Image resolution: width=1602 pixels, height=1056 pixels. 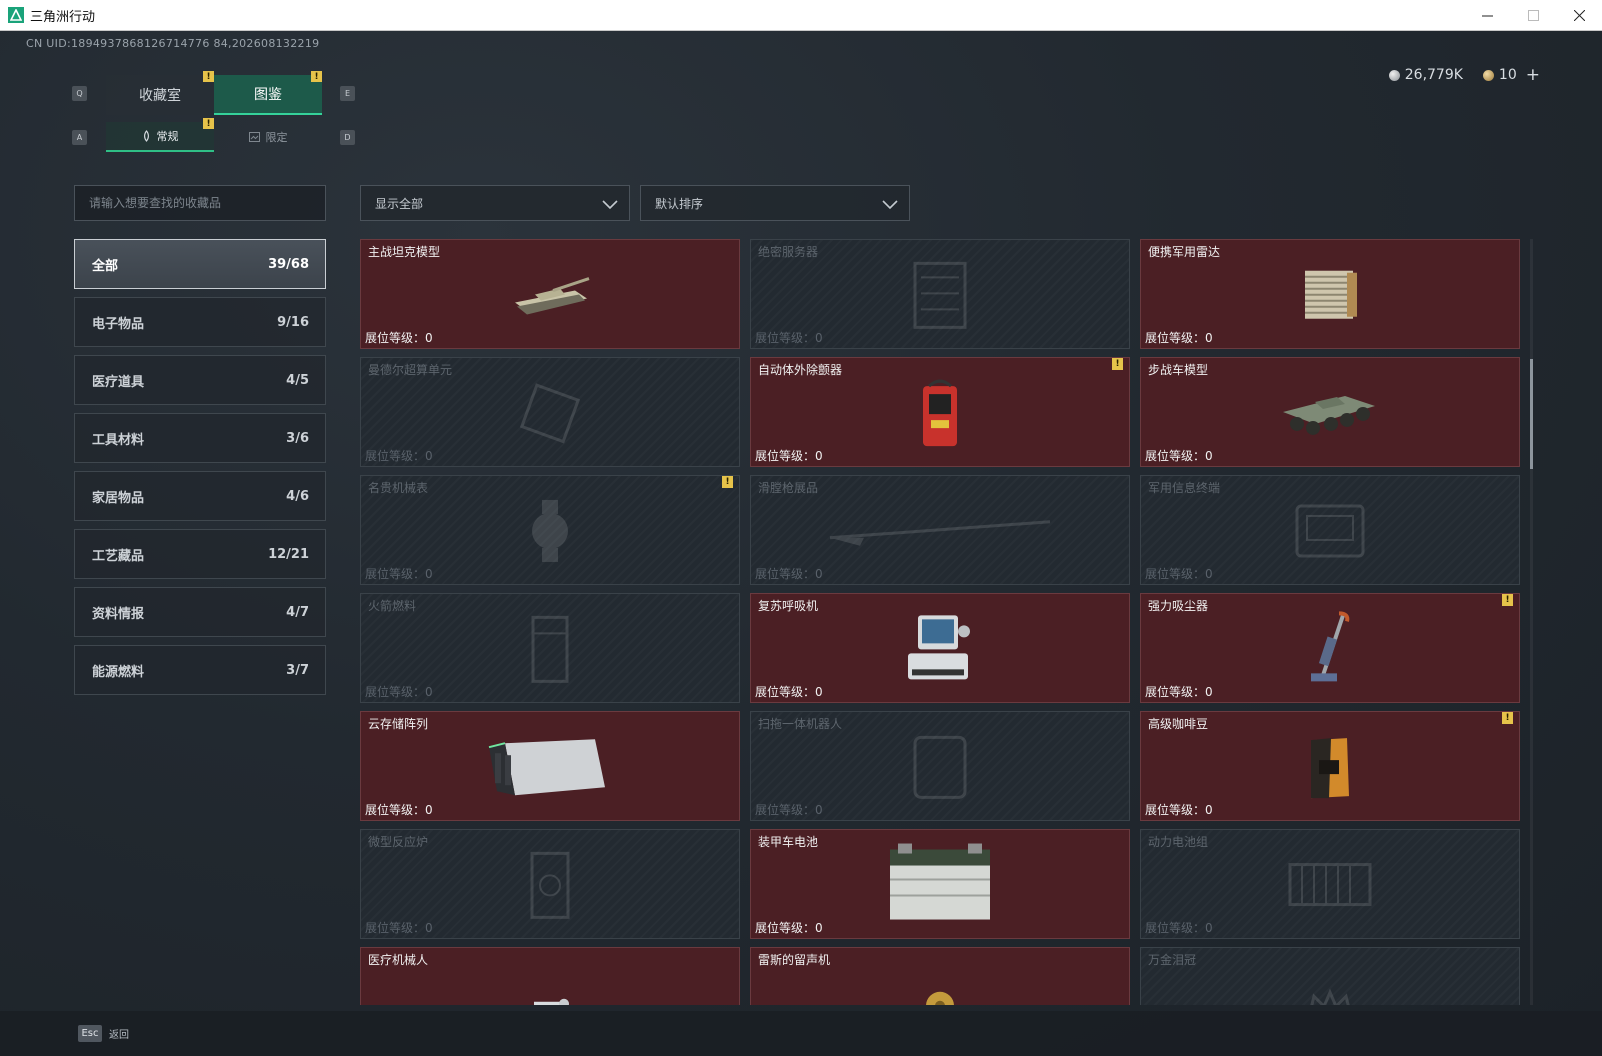 What do you see at coordinates (940, 887) in the screenshot?
I see `battery-icon` at bounding box center [940, 887].